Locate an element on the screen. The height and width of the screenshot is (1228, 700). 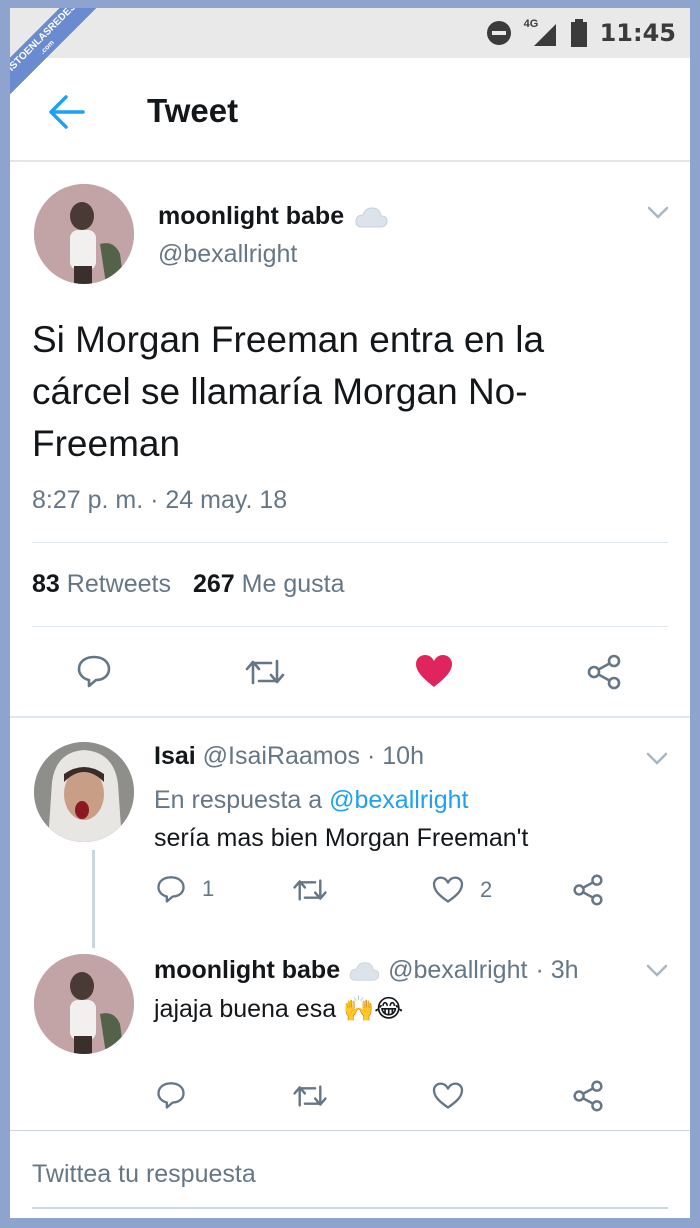
in-reply-to: En respuesta a @bexallright is located at coordinates (311, 800).